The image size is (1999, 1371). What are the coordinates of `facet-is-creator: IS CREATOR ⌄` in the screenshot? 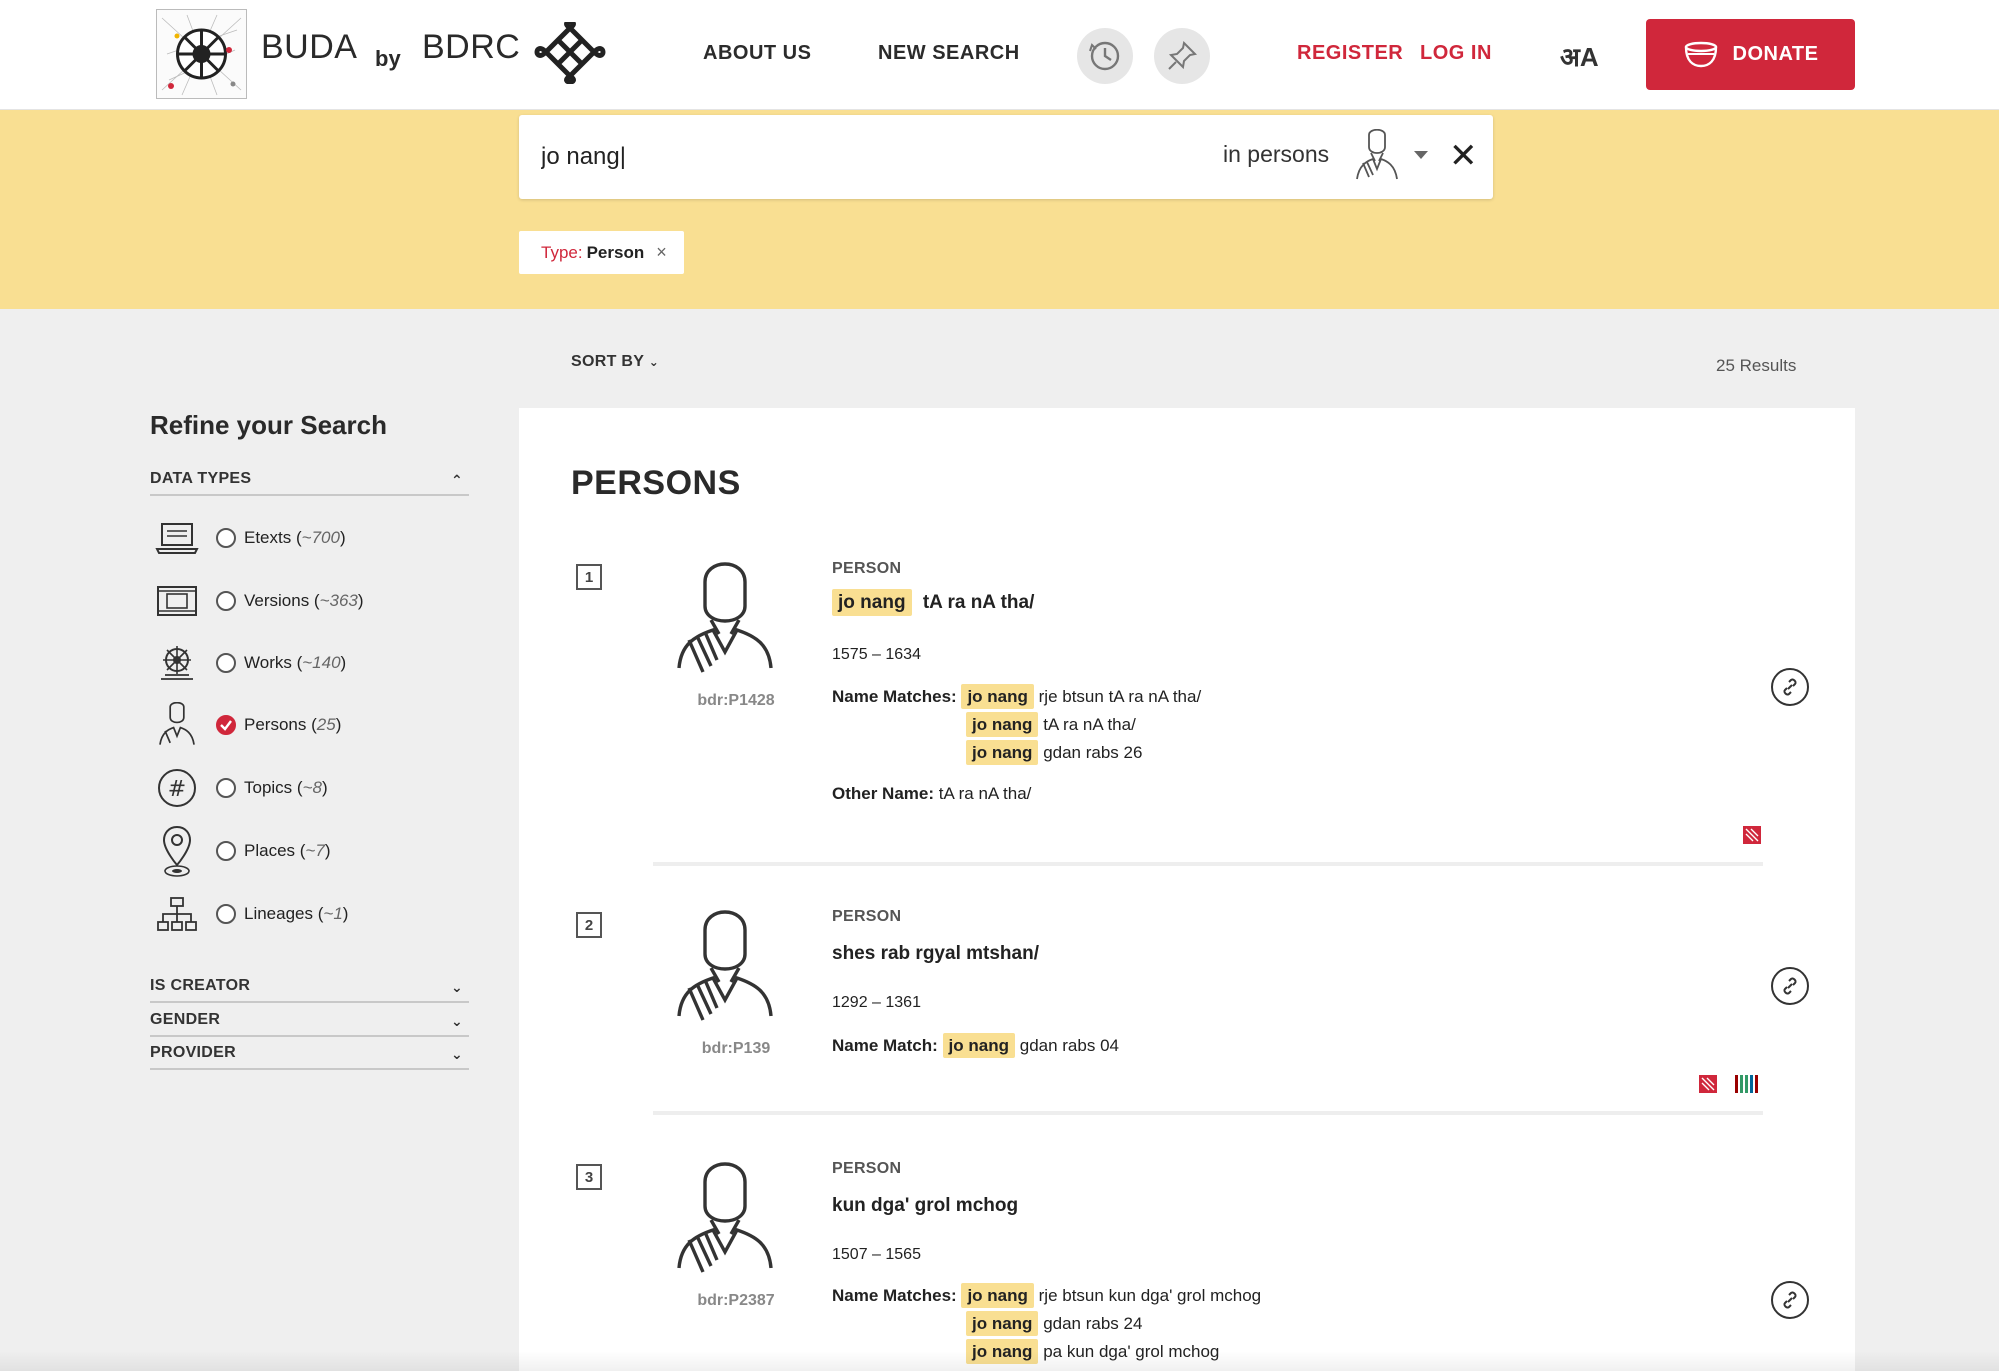 It's located at (309, 990).